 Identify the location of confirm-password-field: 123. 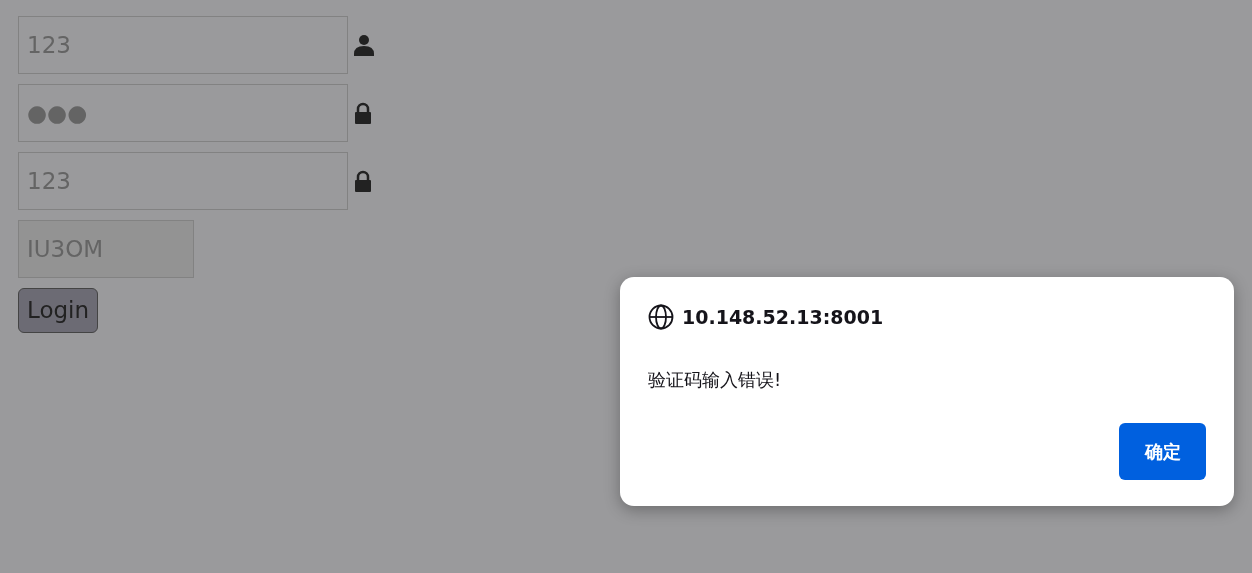
(183, 181).